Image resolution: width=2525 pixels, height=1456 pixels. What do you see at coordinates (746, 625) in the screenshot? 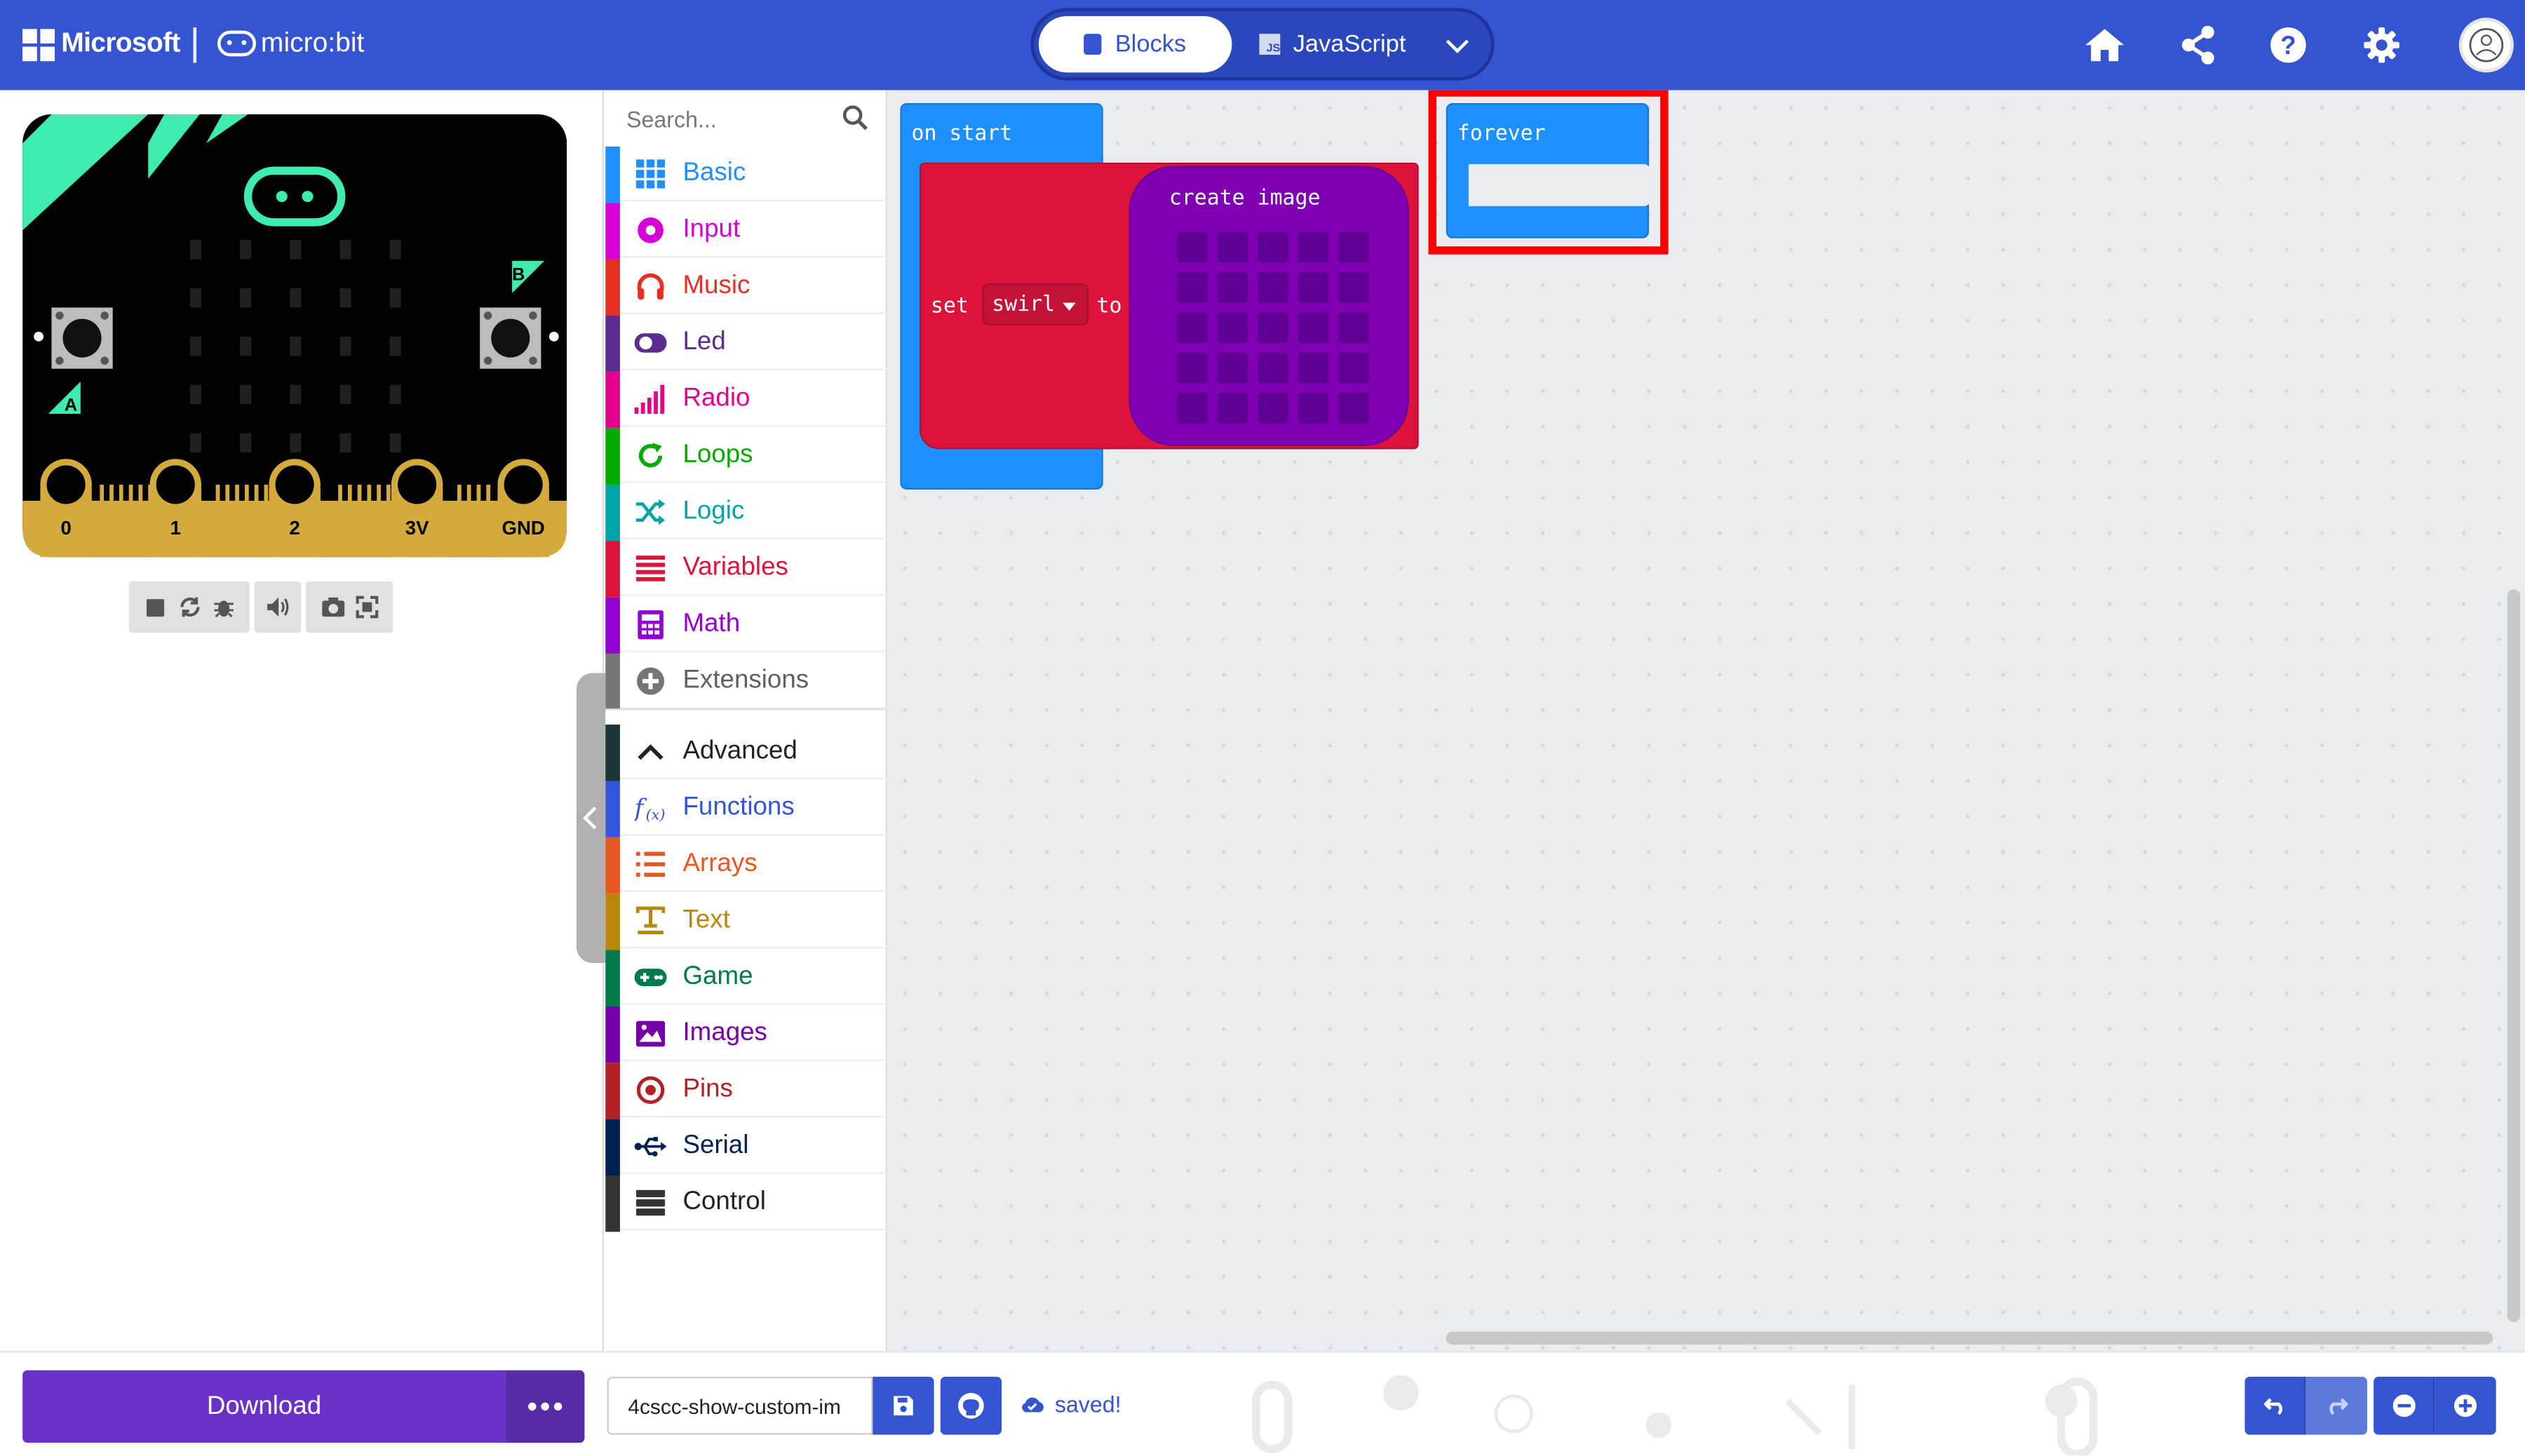
I see `category-math: Math` at bounding box center [746, 625].